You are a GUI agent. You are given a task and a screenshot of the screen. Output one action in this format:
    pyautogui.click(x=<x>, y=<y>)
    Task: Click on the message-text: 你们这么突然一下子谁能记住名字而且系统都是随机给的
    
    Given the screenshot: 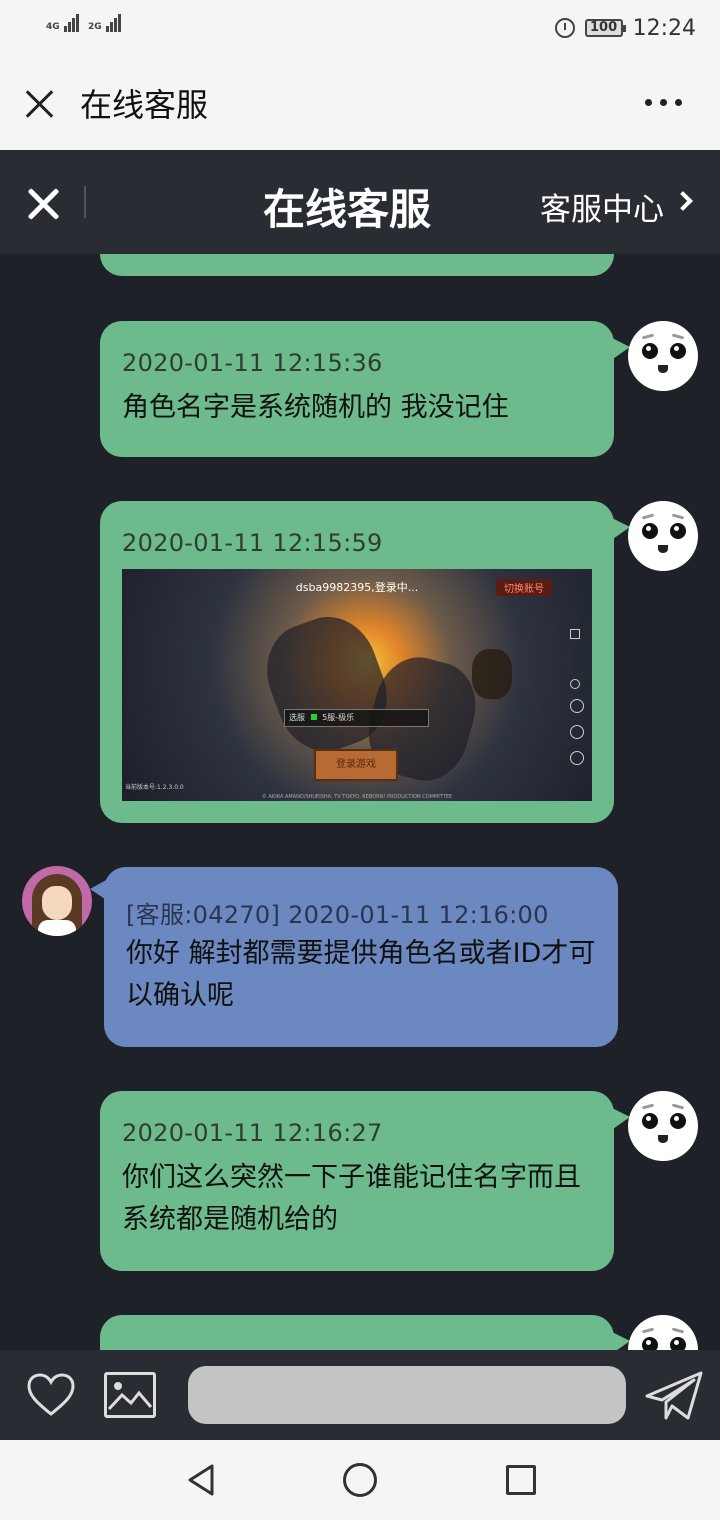 What is the action you would take?
    pyautogui.click(x=351, y=1198)
    